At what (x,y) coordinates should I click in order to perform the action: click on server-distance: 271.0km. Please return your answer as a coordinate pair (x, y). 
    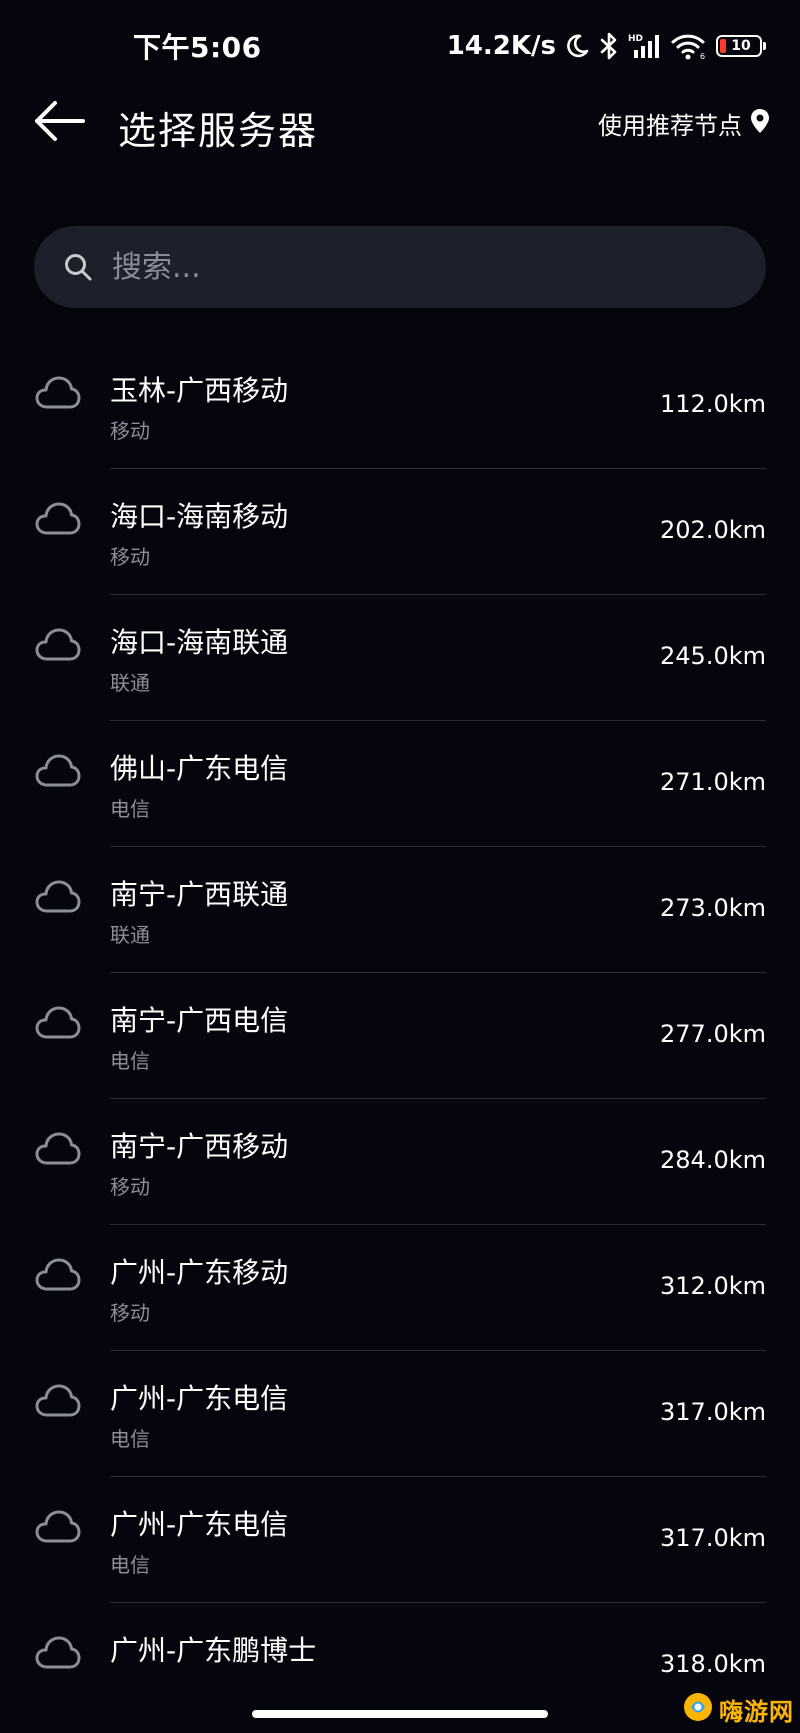
    Looking at the image, I should click on (713, 782).